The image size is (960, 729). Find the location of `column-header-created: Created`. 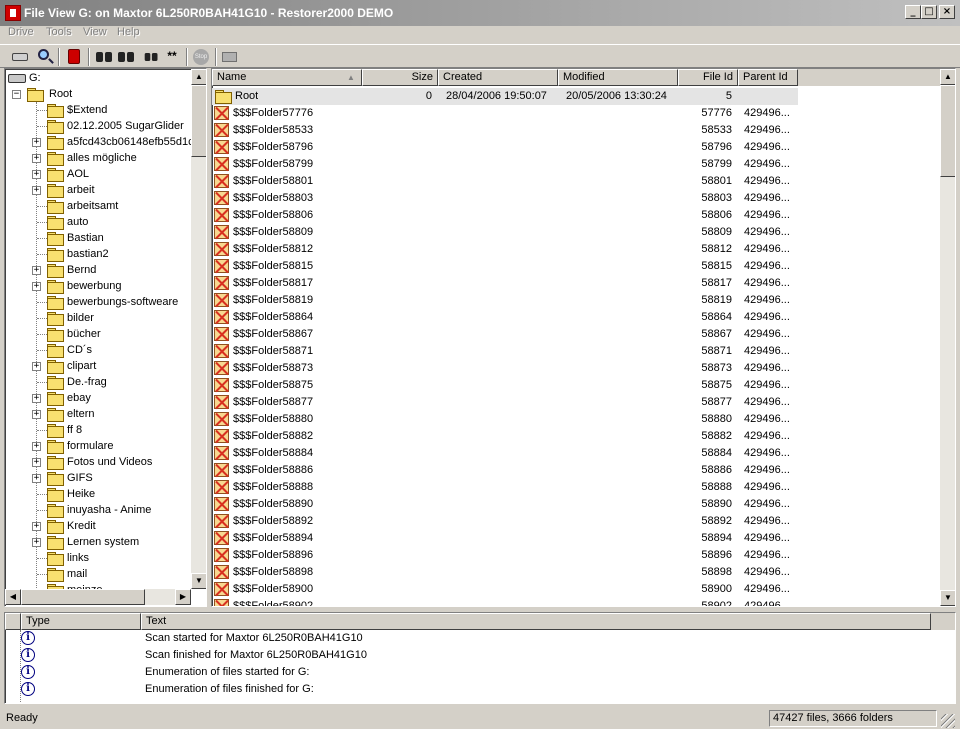

column-header-created: Created is located at coordinates (498, 77).